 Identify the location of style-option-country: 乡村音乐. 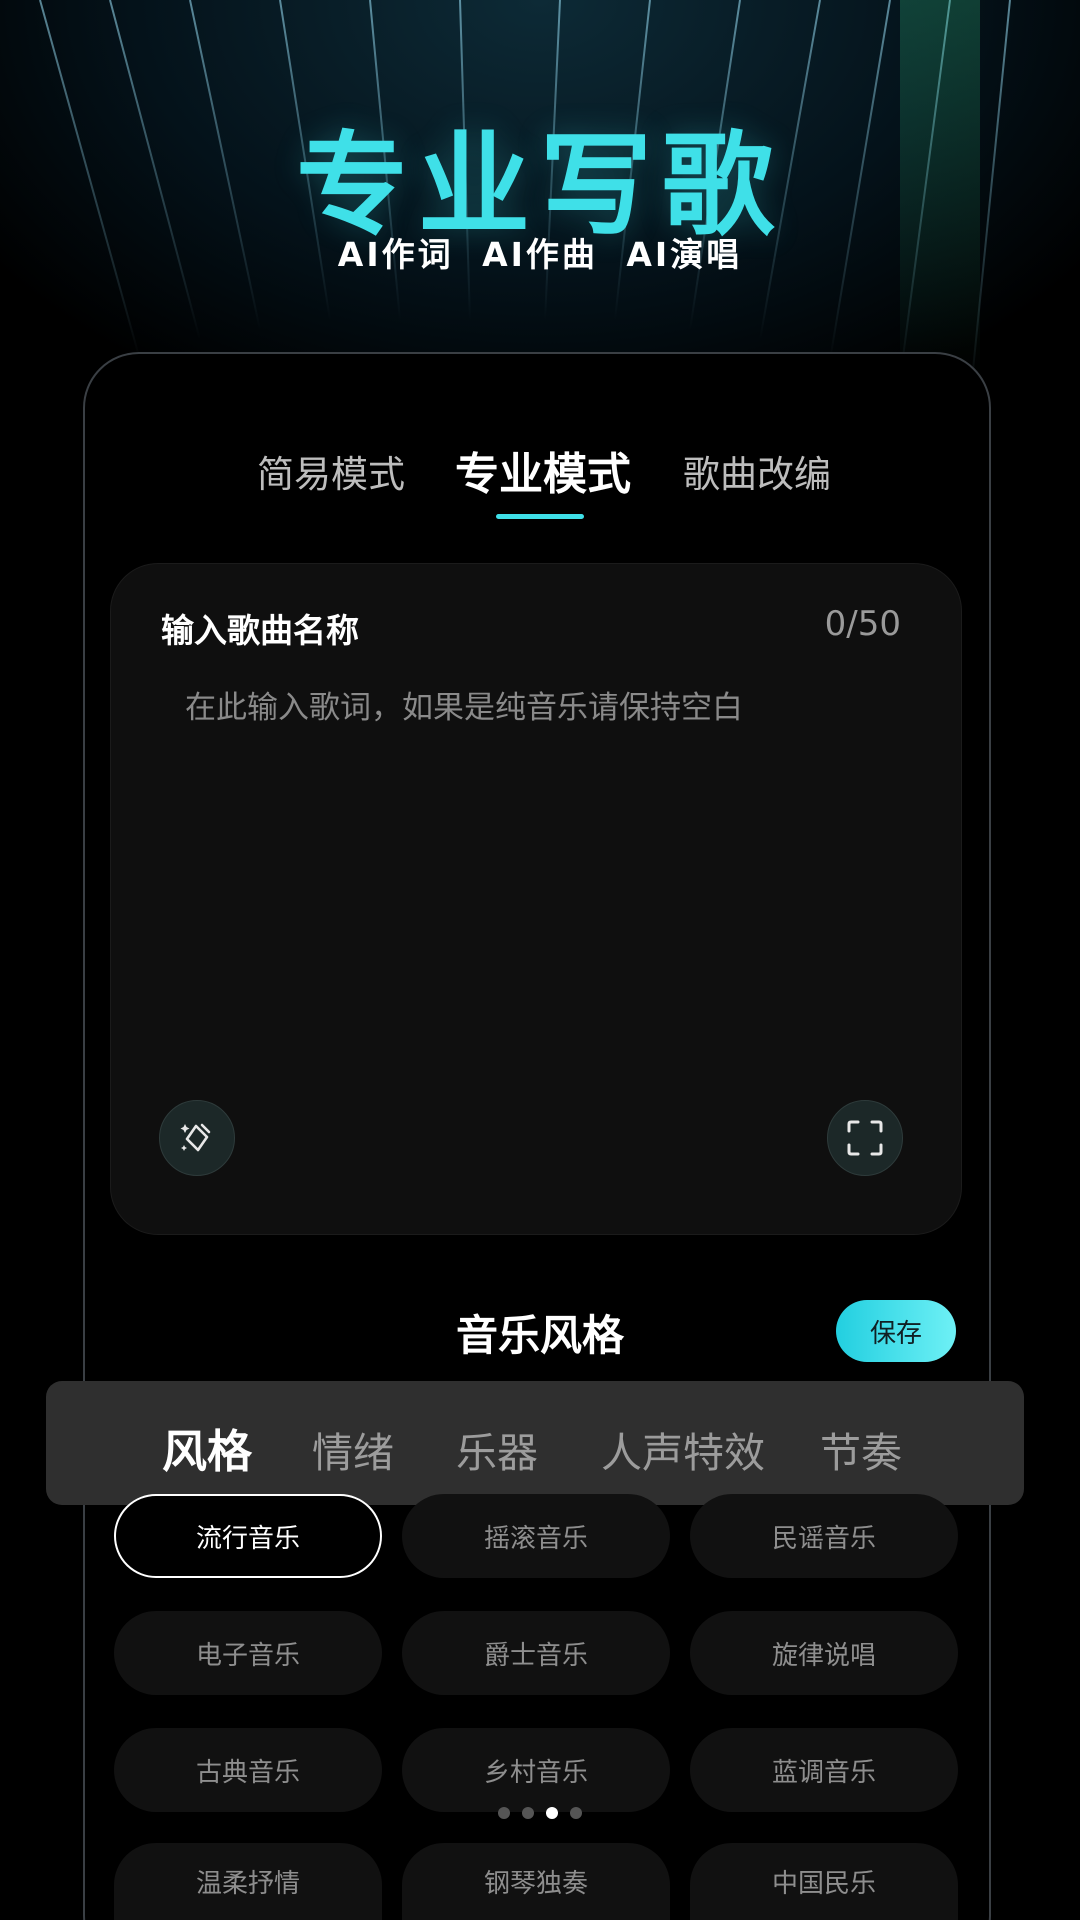
(536, 1770).